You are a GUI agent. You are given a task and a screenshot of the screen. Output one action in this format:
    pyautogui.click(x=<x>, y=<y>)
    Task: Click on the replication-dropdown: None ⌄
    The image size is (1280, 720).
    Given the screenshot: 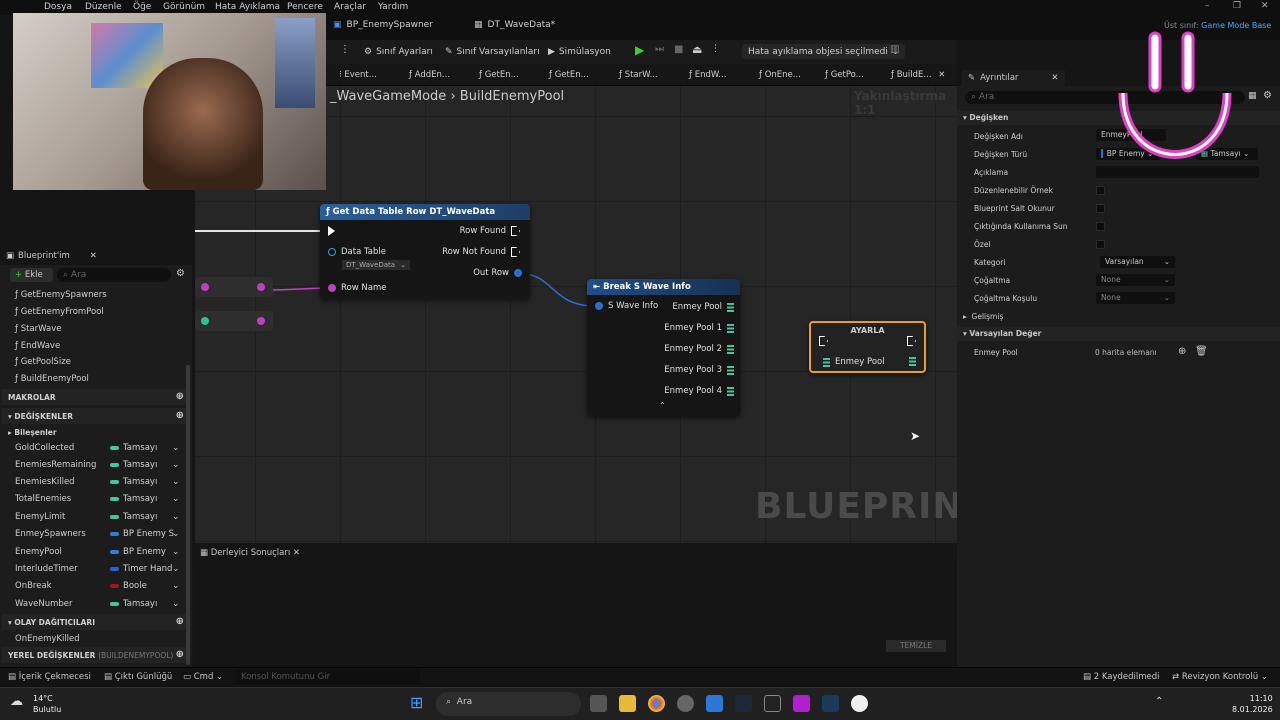 What is the action you would take?
    pyautogui.click(x=1135, y=280)
    